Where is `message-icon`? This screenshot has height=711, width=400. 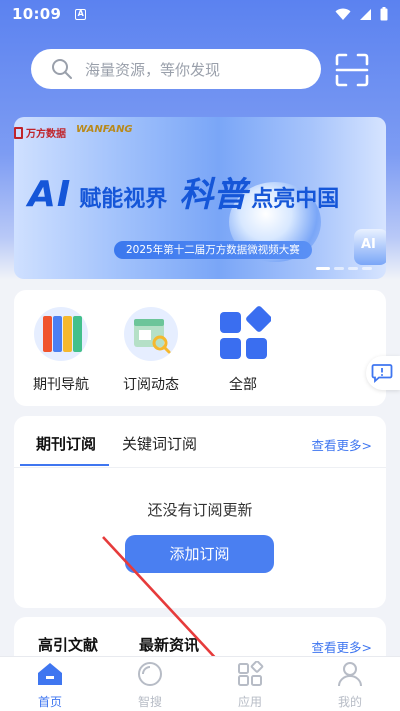
message-icon is located at coordinates (382, 373).